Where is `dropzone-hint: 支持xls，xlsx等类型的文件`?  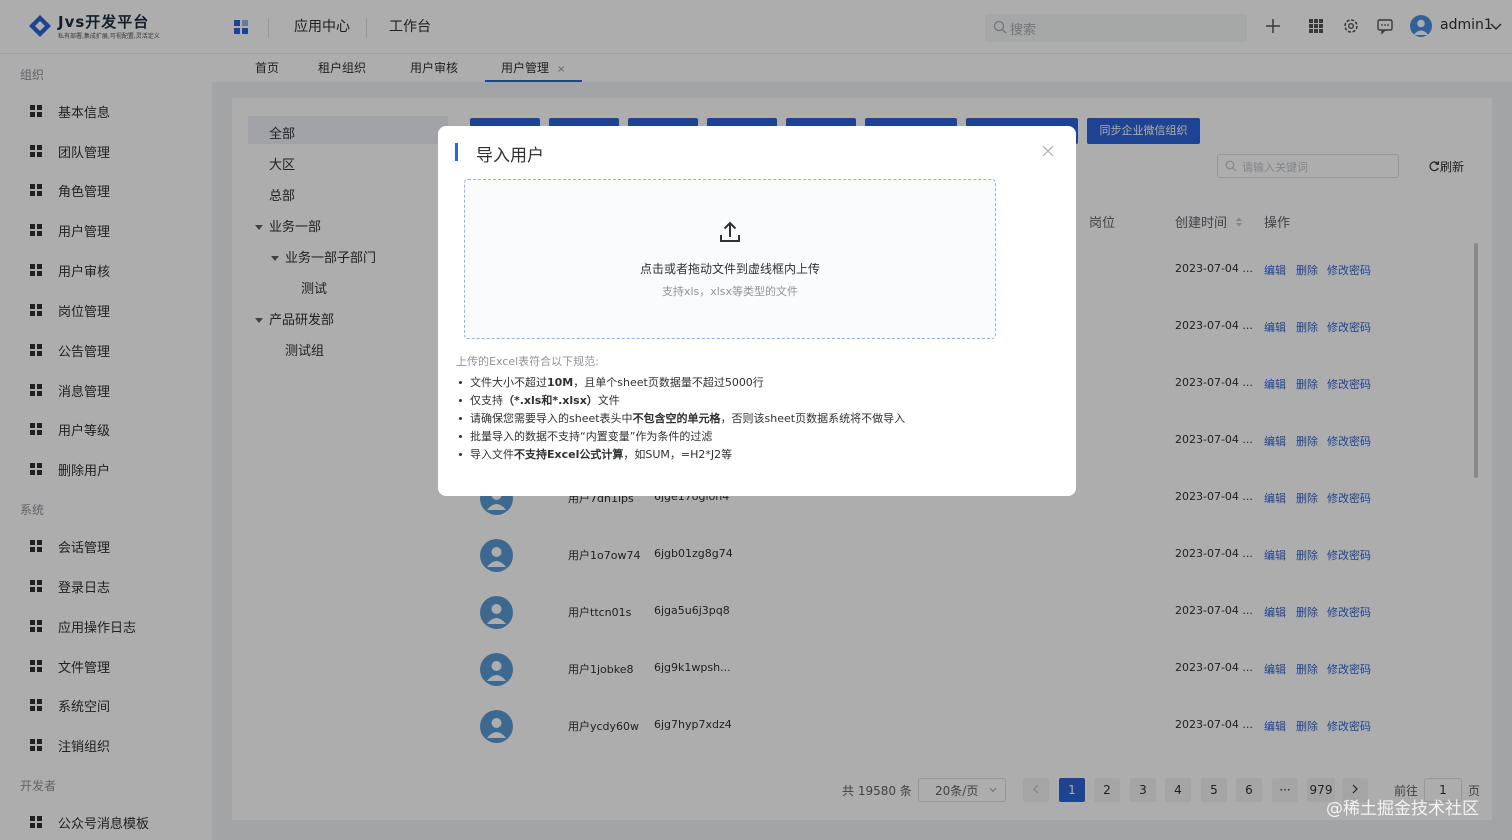 dropzone-hint: 支持xls，xlsx等类型的文件 is located at coordinates (730, 291).